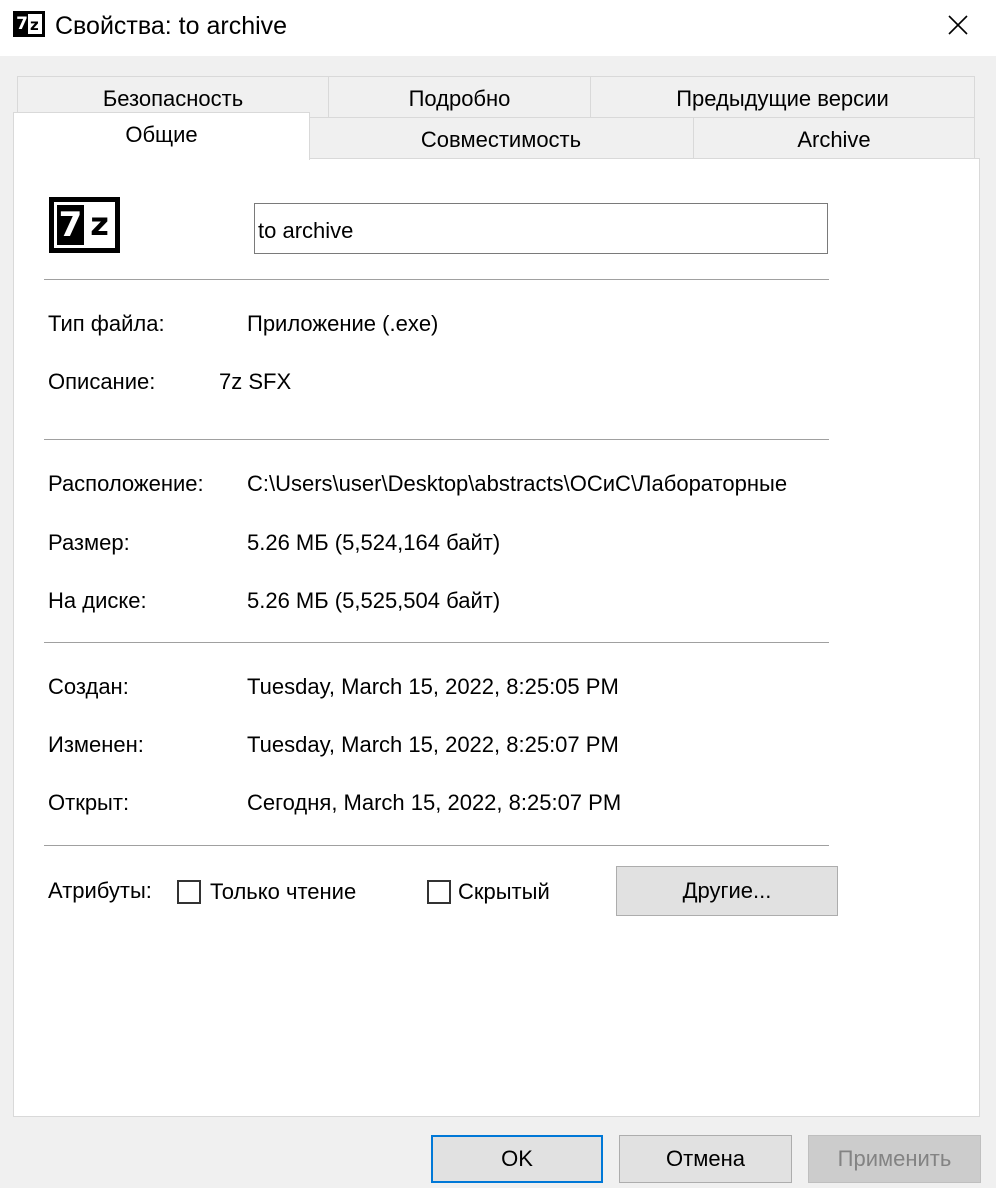 This screenshot has height=1188, width=996. What do you see at coordinates (834, 138) in the screenshot?
I see `tab-archive: Archive` at bounding box center [834, 138].